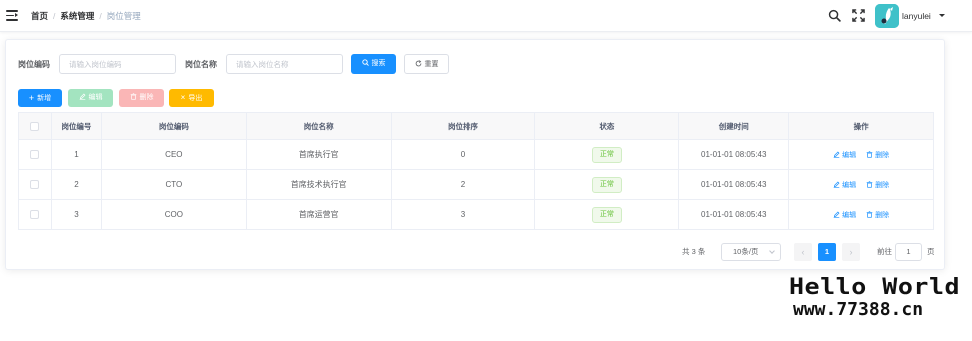  Describe the element at coordinates (31, 98) in the screenshot. I see `plus-icon: +` at that location.